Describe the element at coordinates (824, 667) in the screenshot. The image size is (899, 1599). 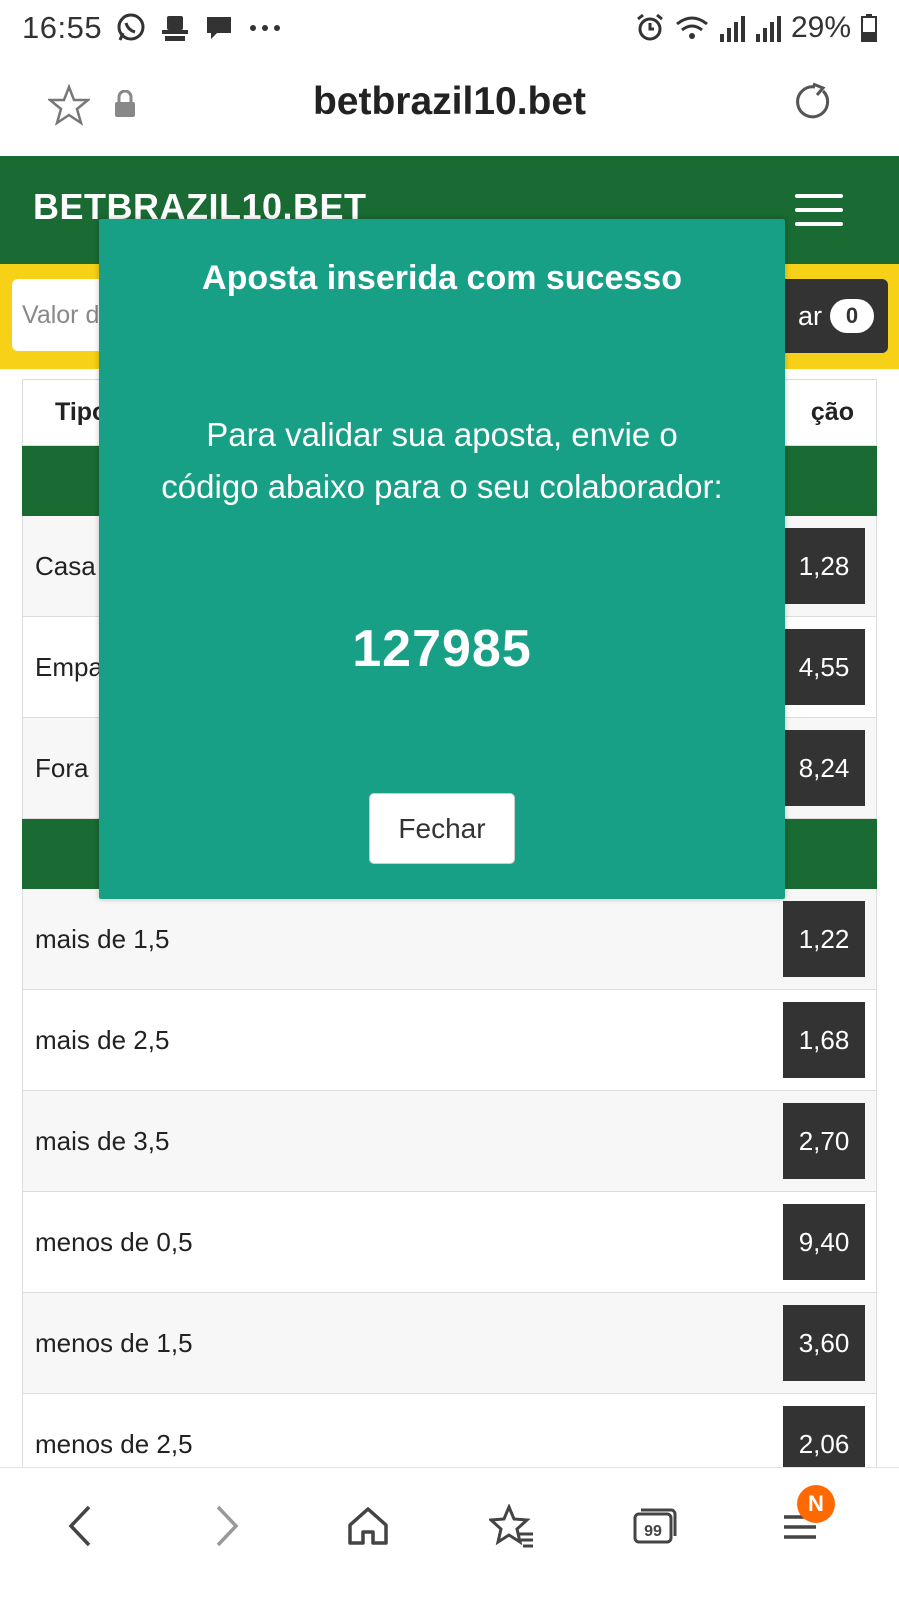
I see `odd-button: 4,55` at that location.